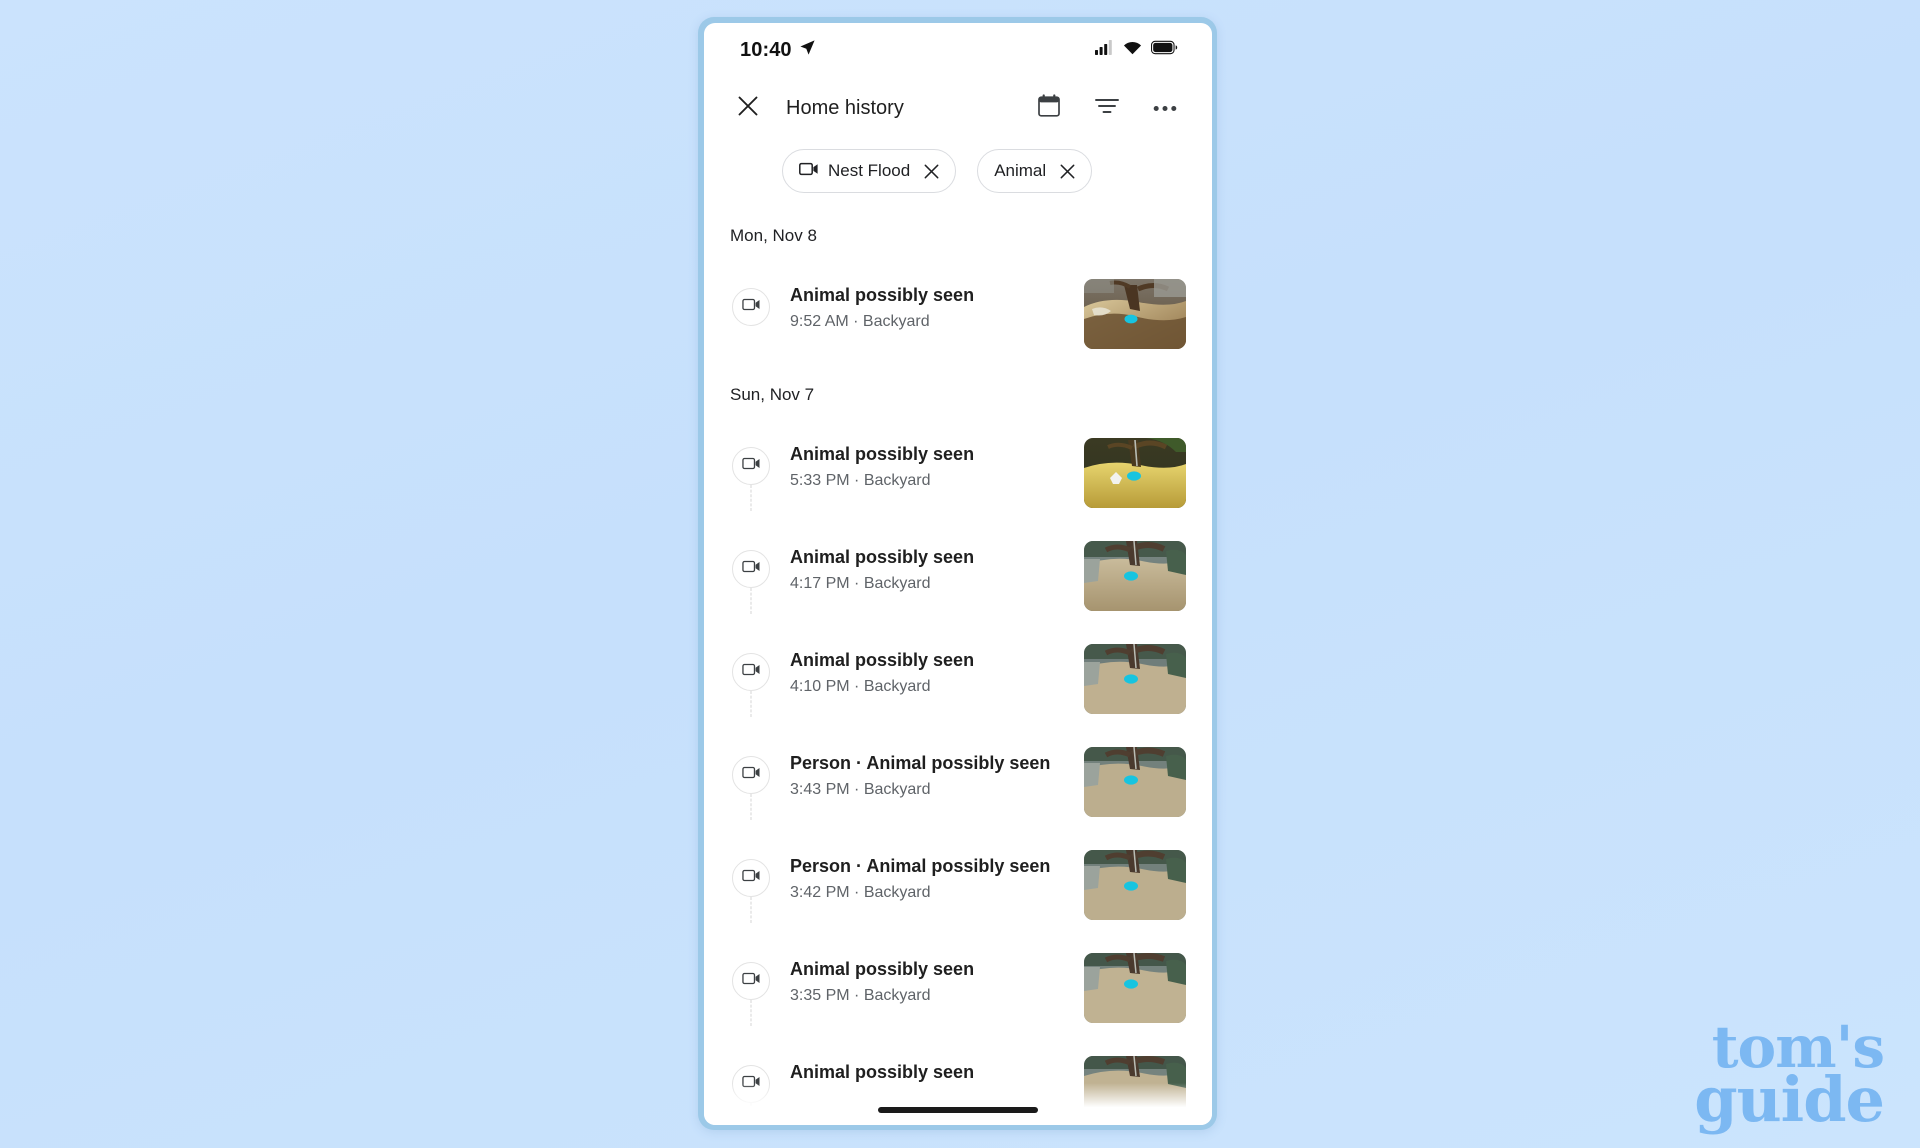 The image size is (1920, 1148). I want to click on history-event-row: Animal possibly seen, so click(958, 1086).